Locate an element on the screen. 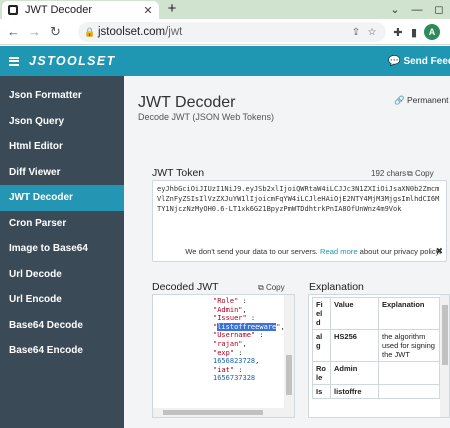  send-feedback-button: 💬 Send Feedb is located at coordinates (419, 61).